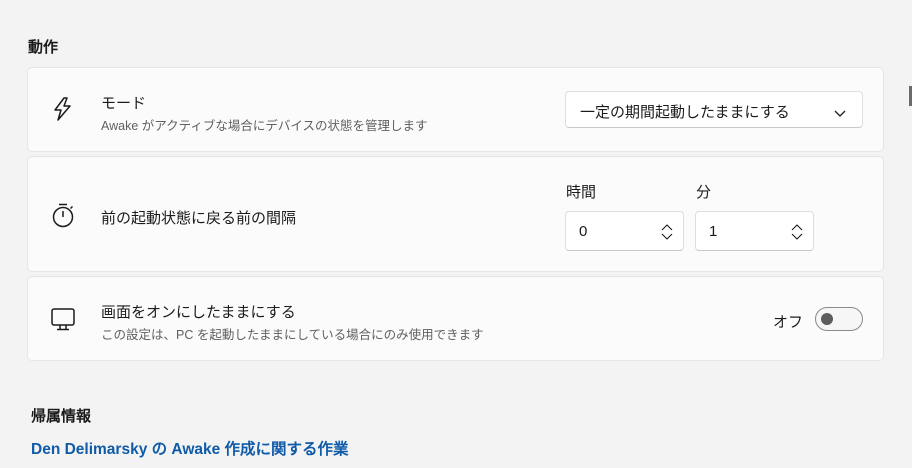  I want to click on hours-label: 時間, so click(581, 192).